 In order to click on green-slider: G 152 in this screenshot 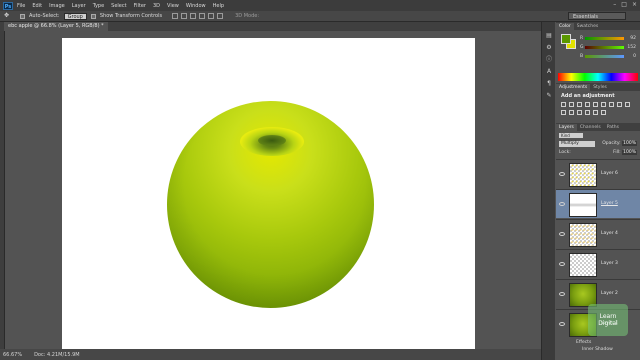, I will do `click(608, 47)`.